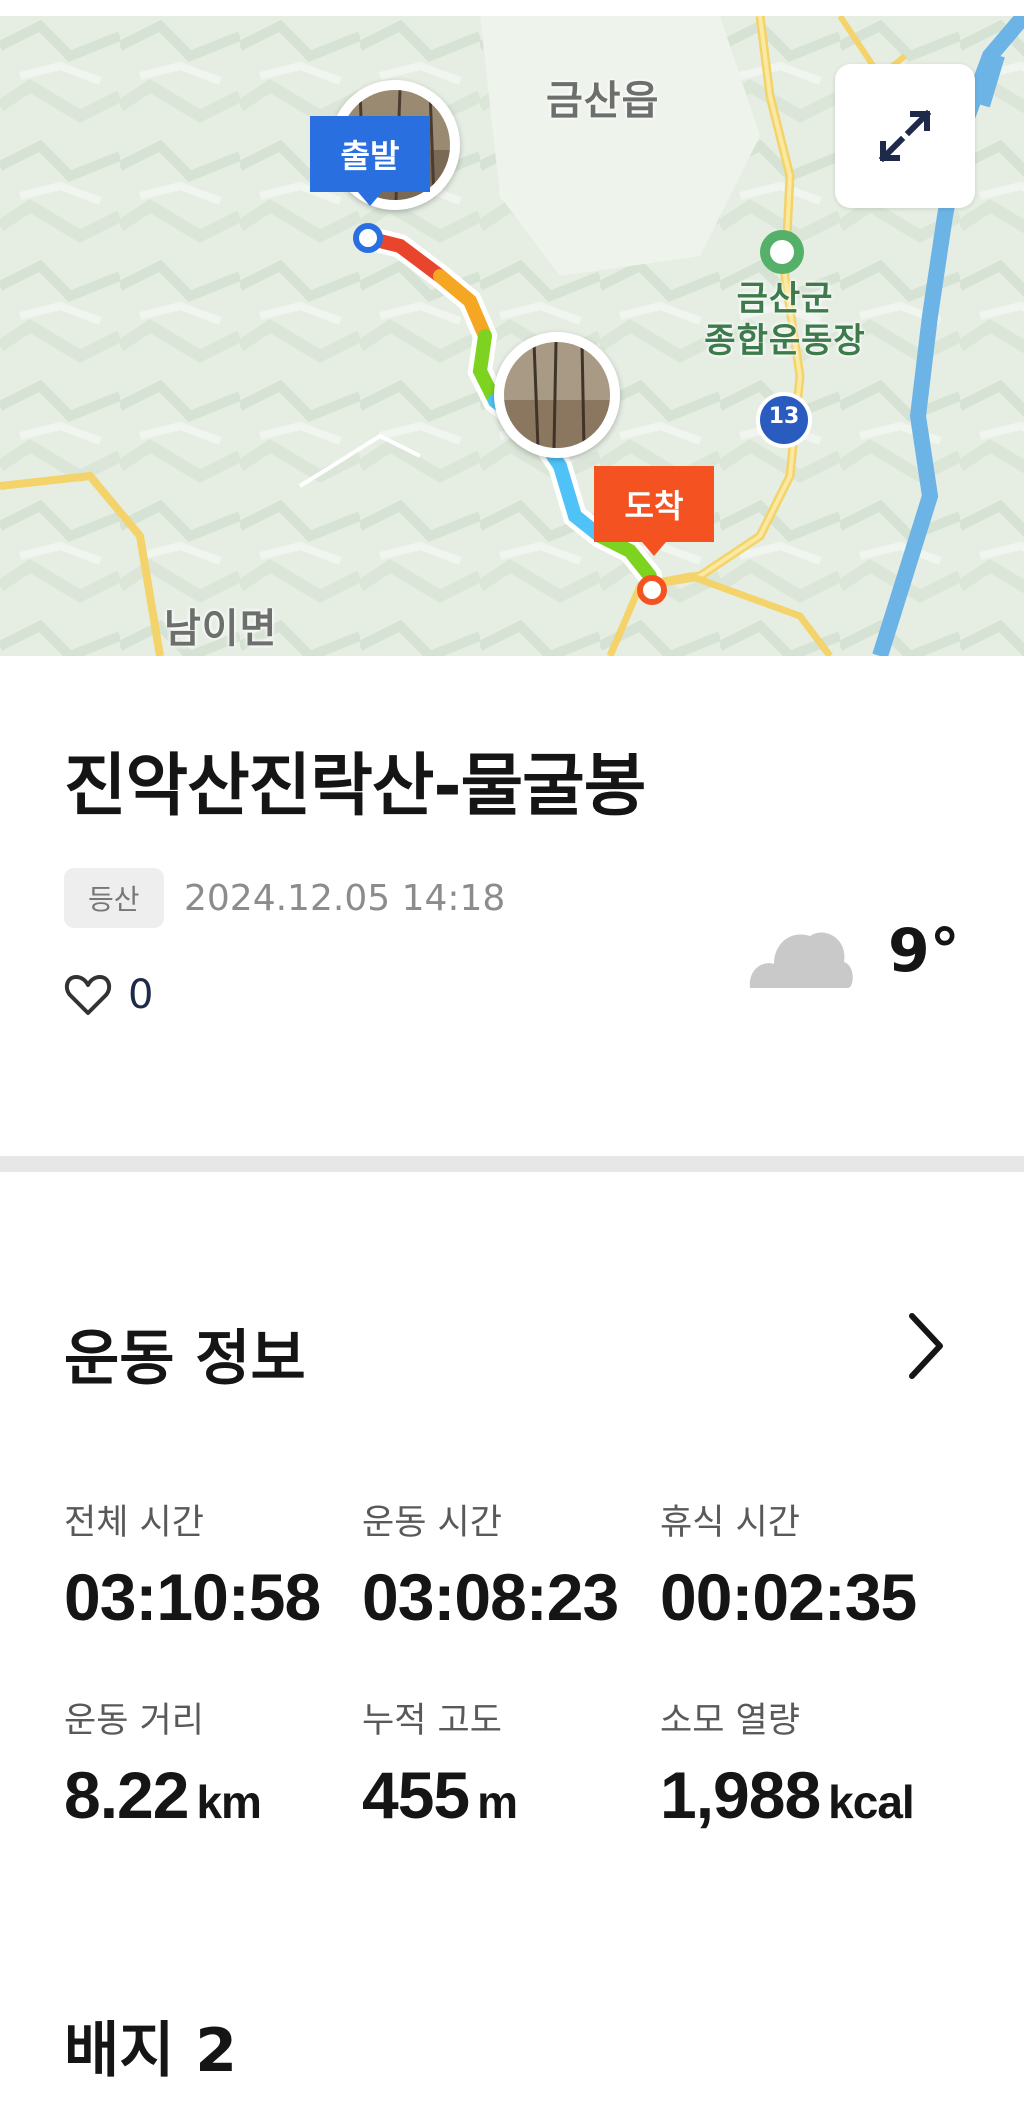 This screenshot has height=2106, width=1024. Describe the element at coordinates (114, 898) in the screenshot. I see `category-tag: 등산` at that location.